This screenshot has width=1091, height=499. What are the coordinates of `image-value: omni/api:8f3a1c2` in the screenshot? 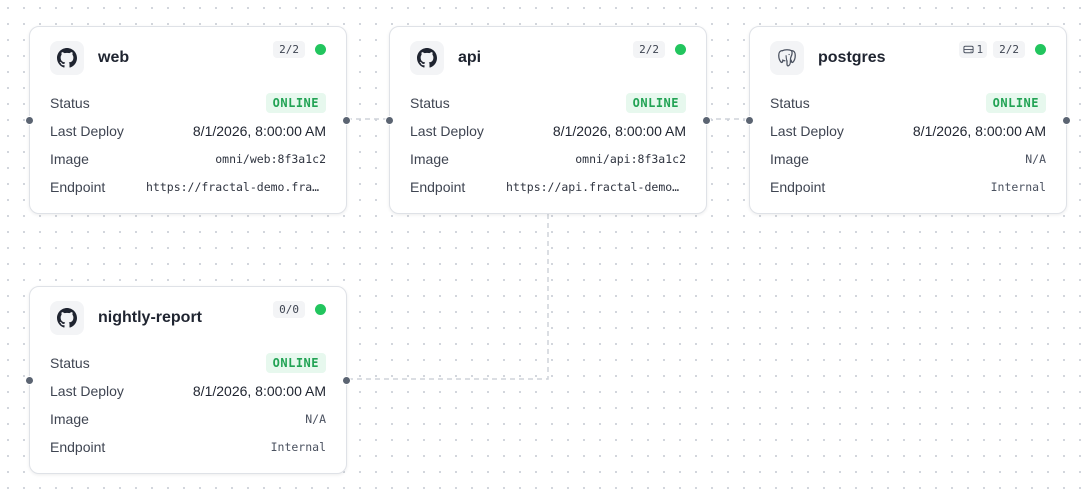 It's located at (630, 159).